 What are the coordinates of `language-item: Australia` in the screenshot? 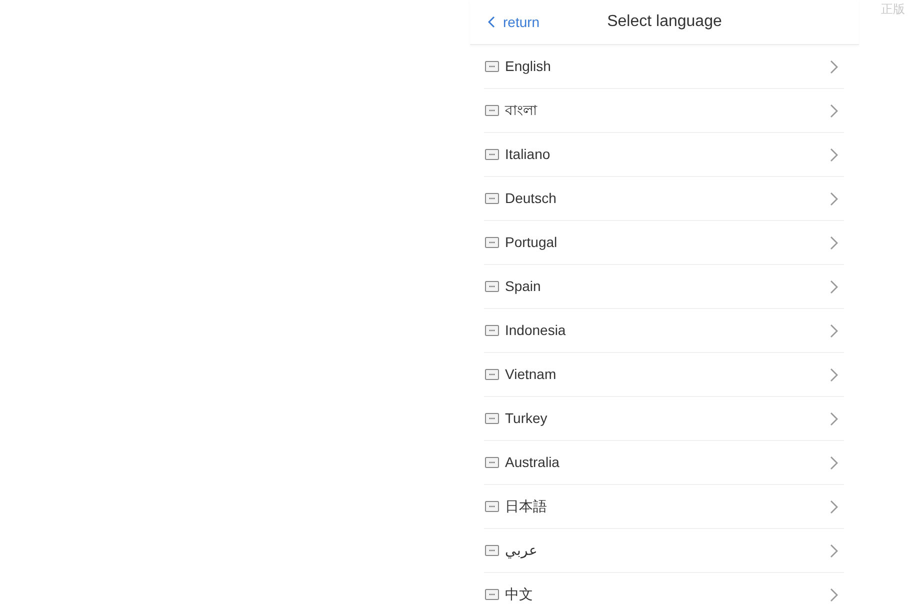 It's located at (664, 463).